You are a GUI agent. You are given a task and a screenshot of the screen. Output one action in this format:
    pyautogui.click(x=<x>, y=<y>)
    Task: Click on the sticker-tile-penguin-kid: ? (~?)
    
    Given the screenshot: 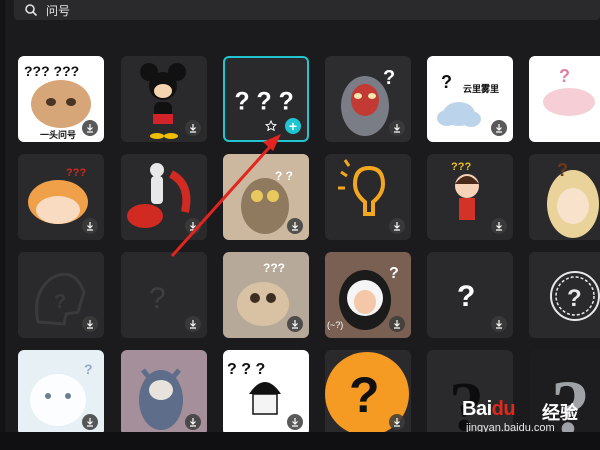 What is the action you would take?
    pyautogui.click(x=368, y=295)
    